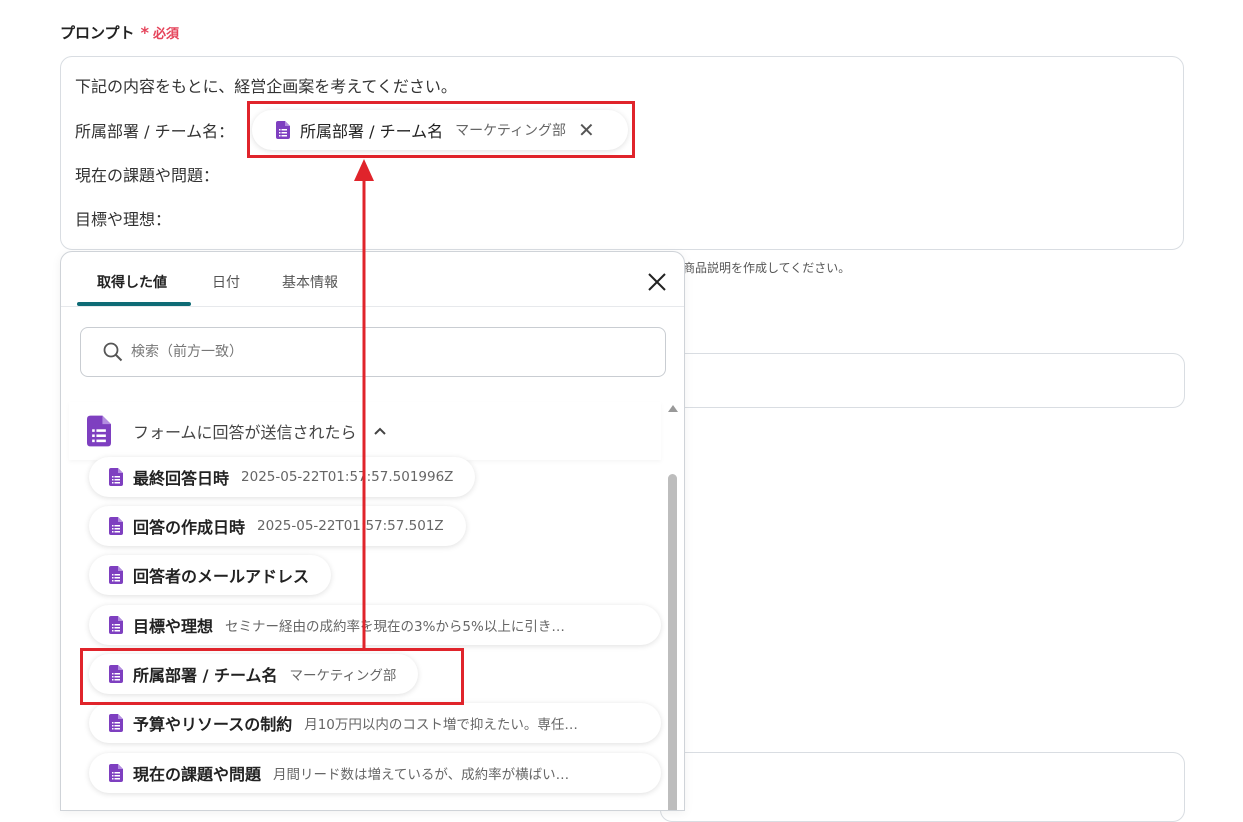 The image size is (1243, 822). I want to click on group-title: フォームに回答が送信されたら, so click(245, 432).